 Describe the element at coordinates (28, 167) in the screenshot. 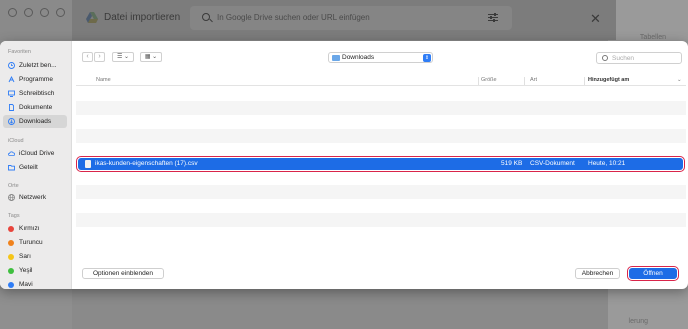

I see `sidebar-item-label: Geteilt` at that location.